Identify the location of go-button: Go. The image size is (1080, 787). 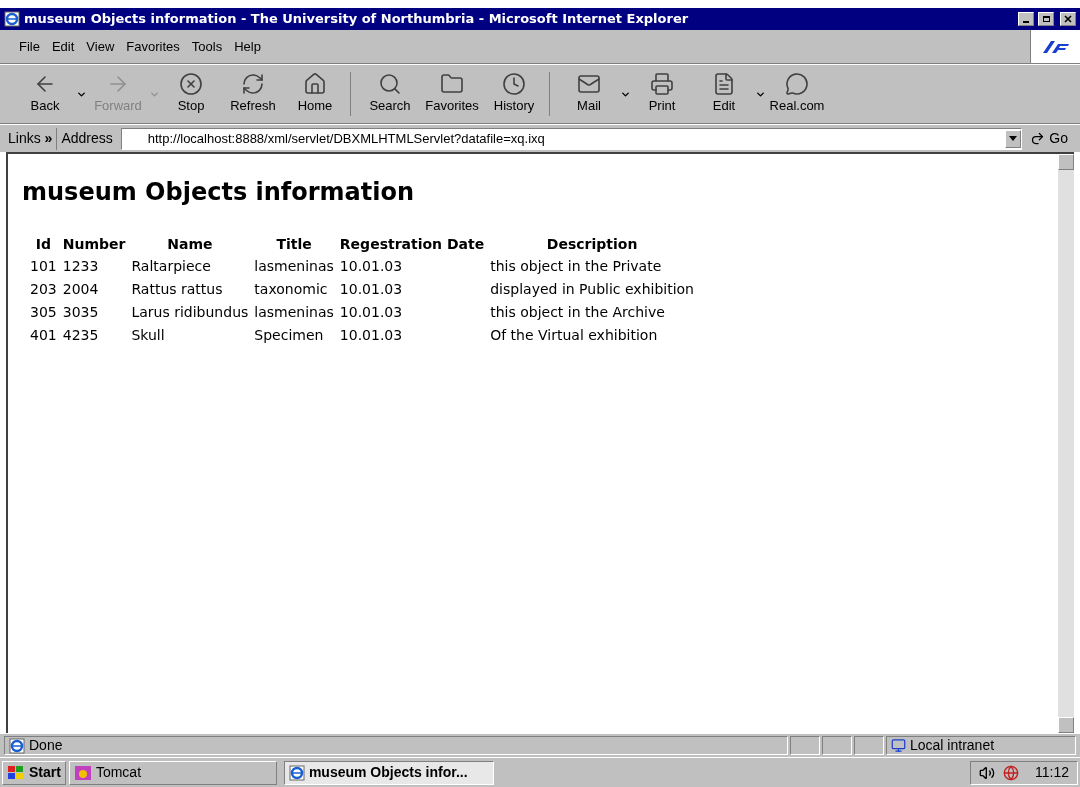
(1049, 138).